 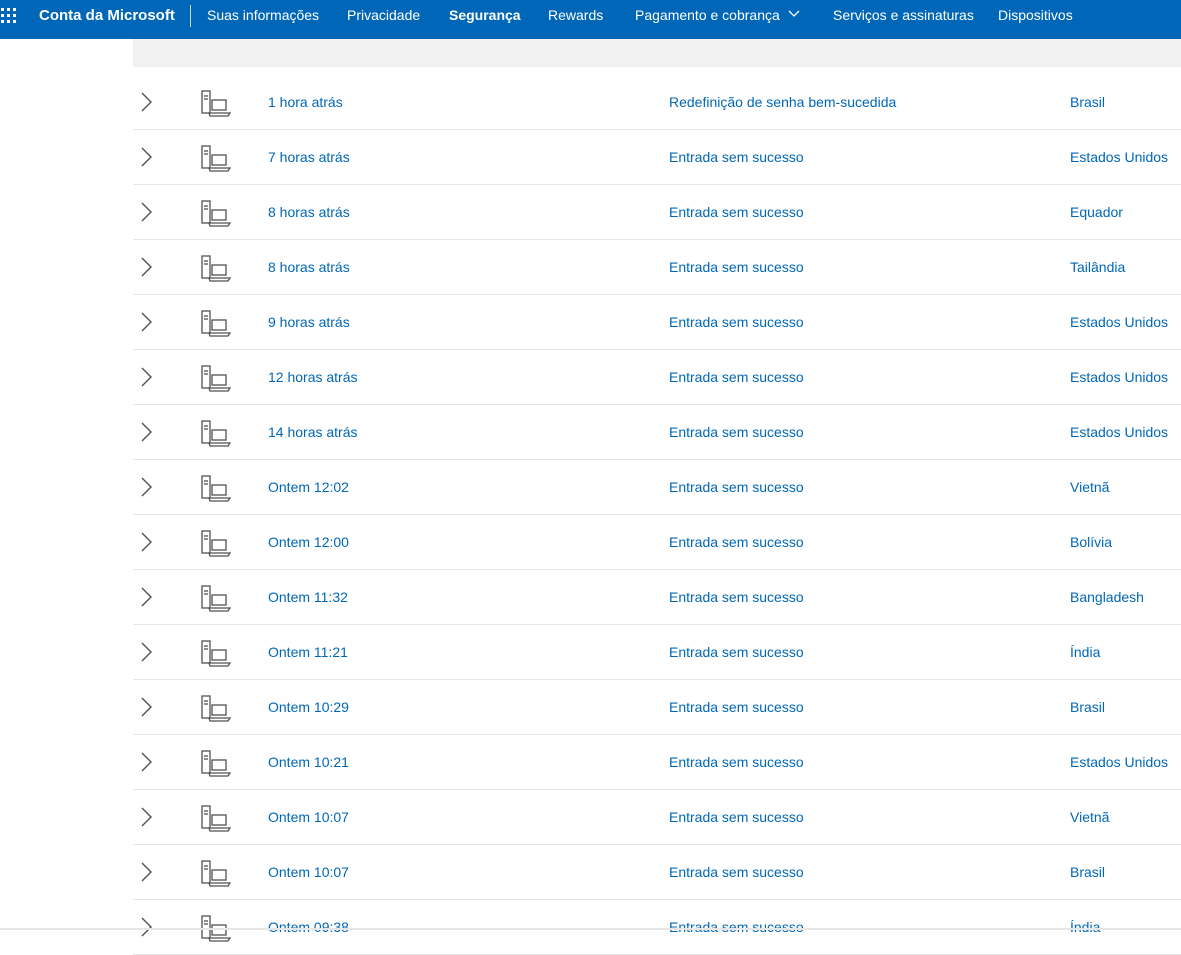 What do you see at coordinates (308, 652) in the screenshot?
I see `activity-time: Ontem 11:21` at bounding box center [308, 652].